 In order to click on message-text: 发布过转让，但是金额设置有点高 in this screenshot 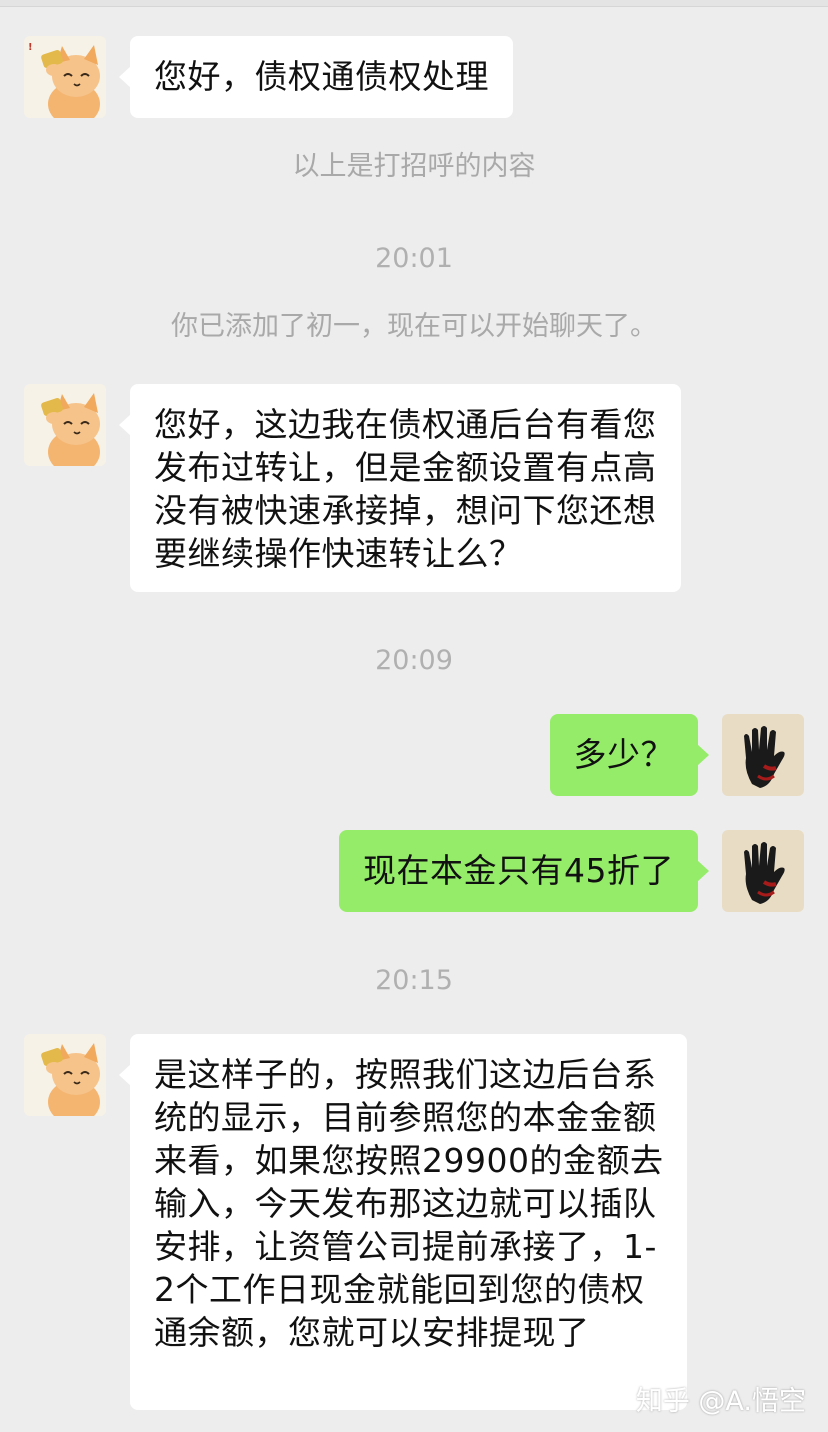, I will do `click(405, 467)`.